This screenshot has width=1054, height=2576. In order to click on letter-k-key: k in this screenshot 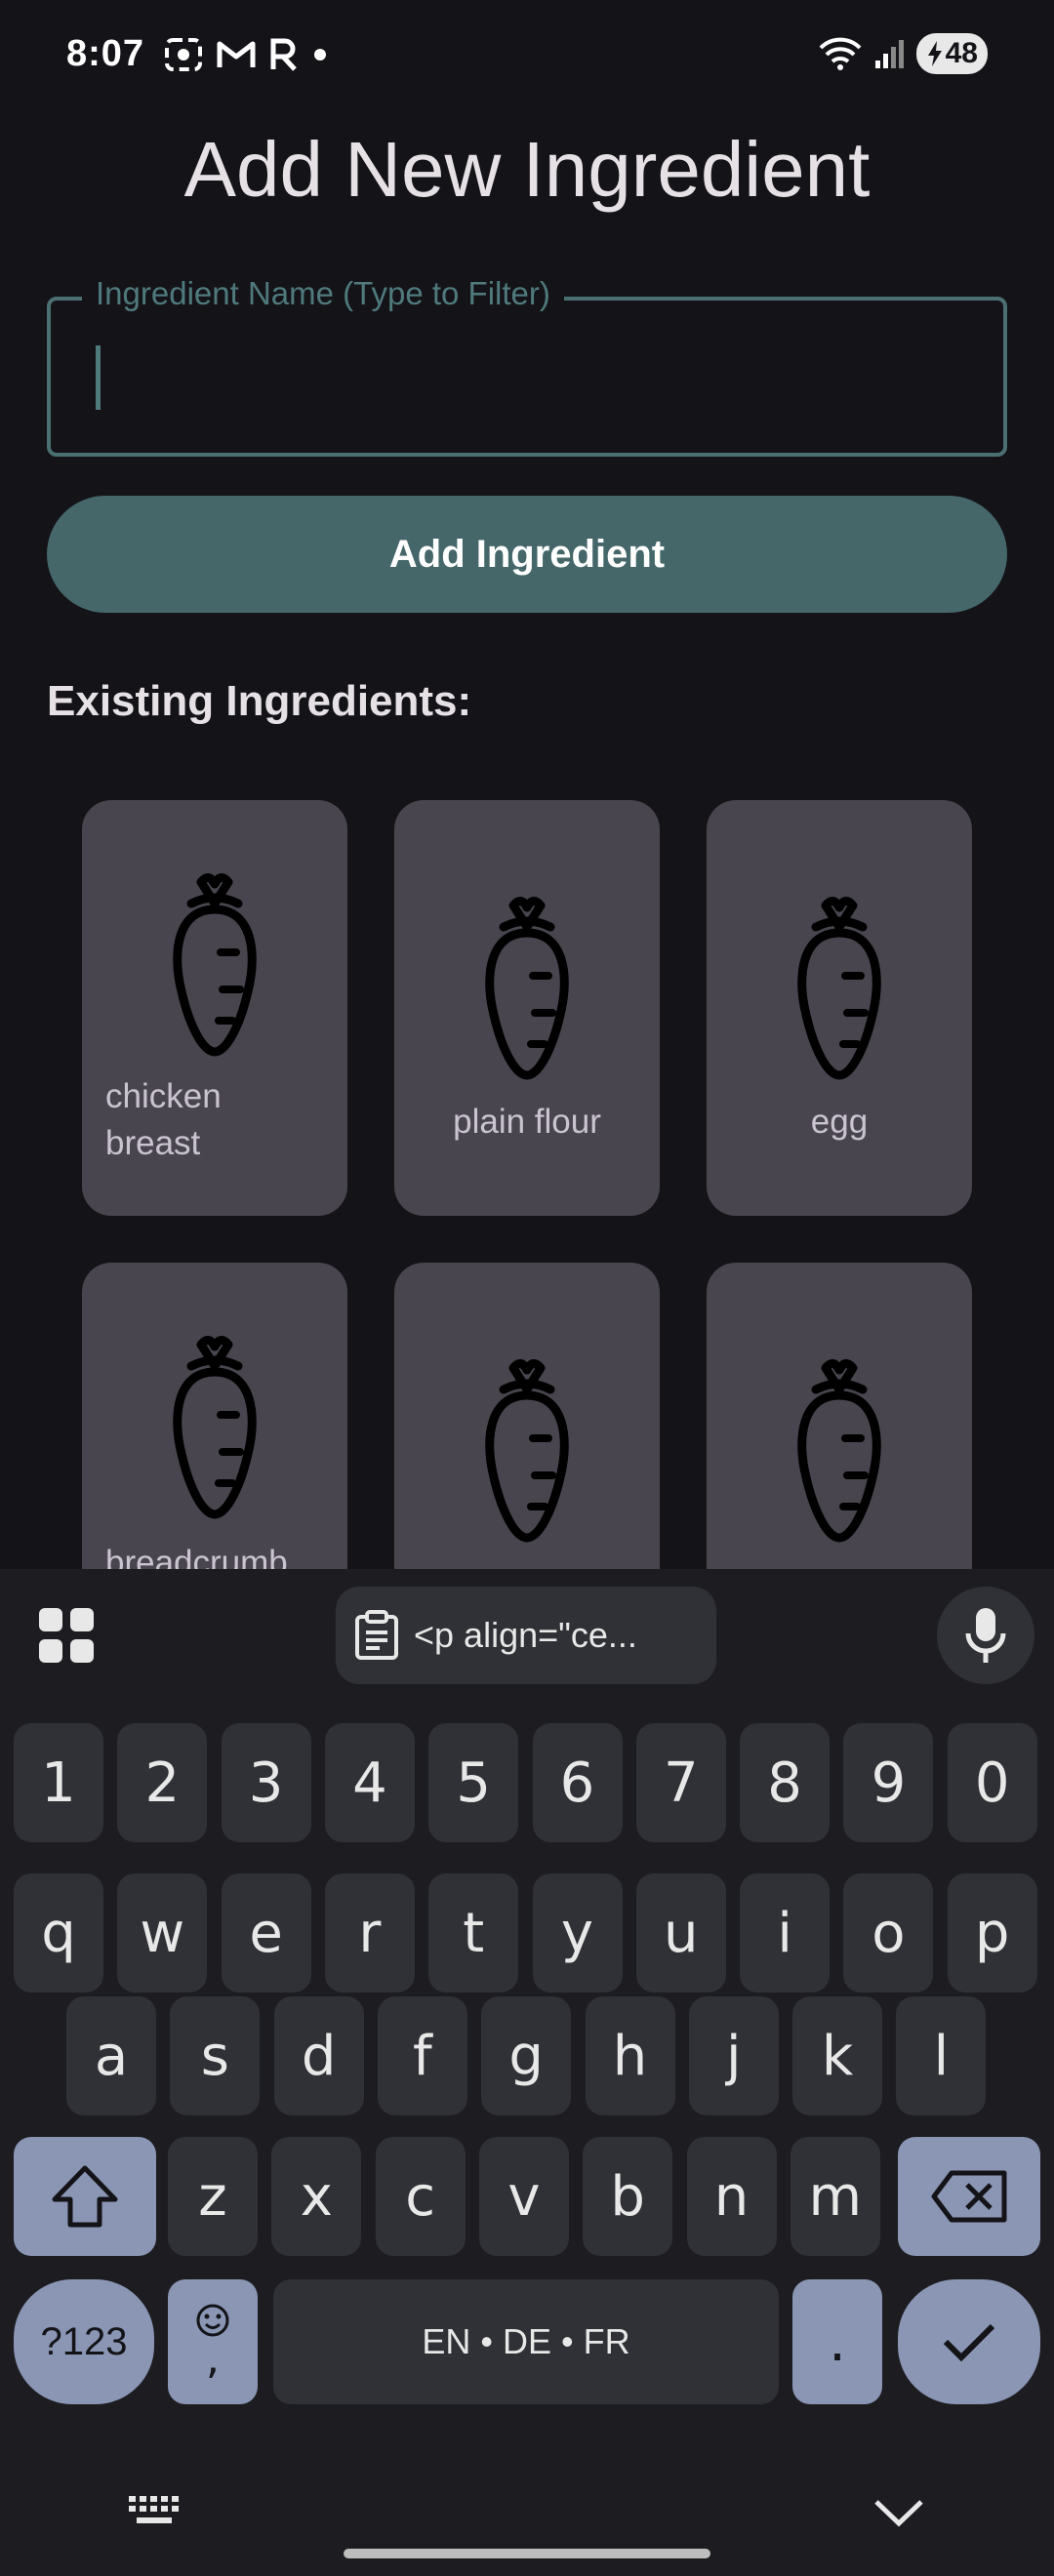, I will do `click(837, 2055)`.